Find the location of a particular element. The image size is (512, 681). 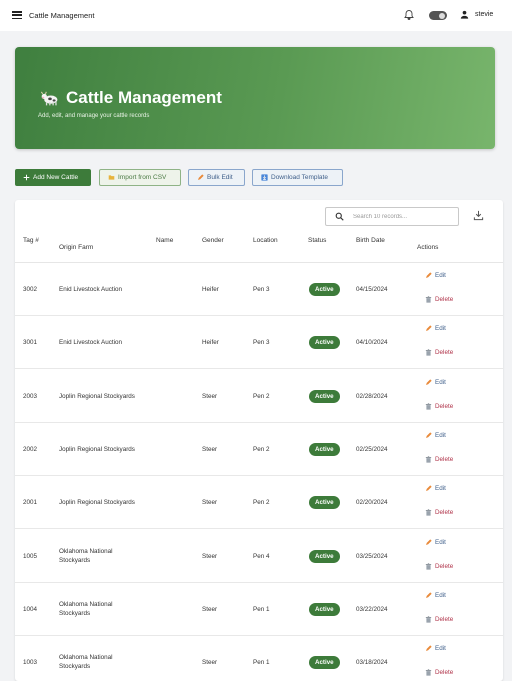

bulk-edit-button: Bulk Edit is located at coordinates (216, 177).